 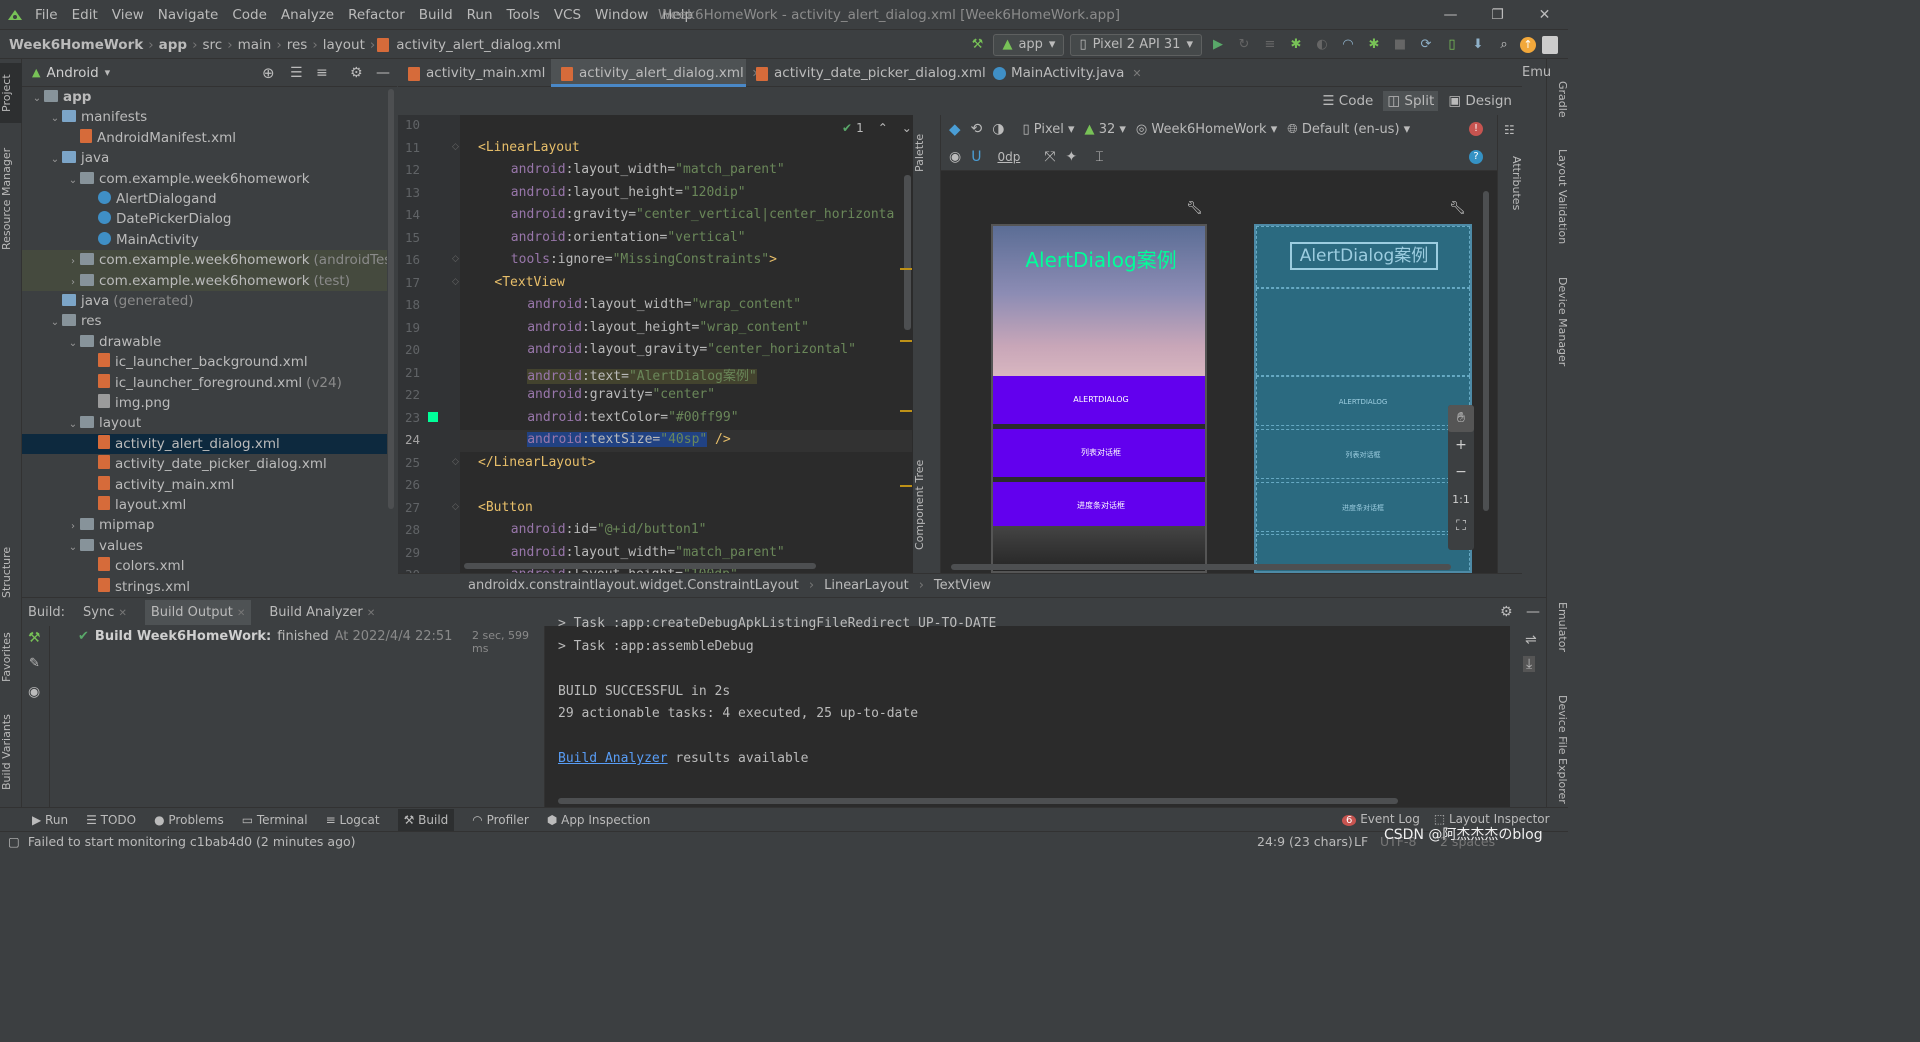 What do you see at coordinates (1544, 15) in the screenshot?
I see `close-button: ✕` at bounding box center [1544, 15].